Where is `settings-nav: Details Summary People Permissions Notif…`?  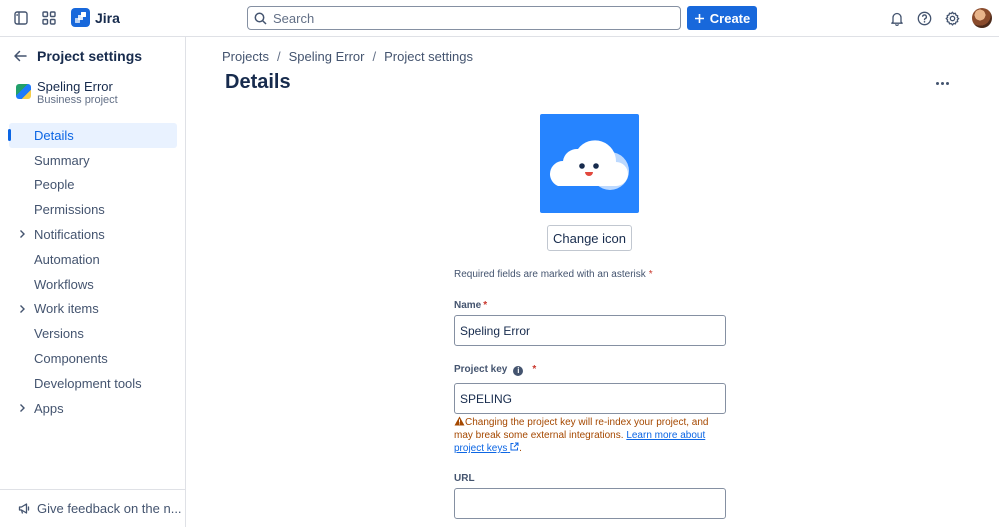 settings-nav: Details Summary People Permissions Notif… is located at coordinates (92, 272).